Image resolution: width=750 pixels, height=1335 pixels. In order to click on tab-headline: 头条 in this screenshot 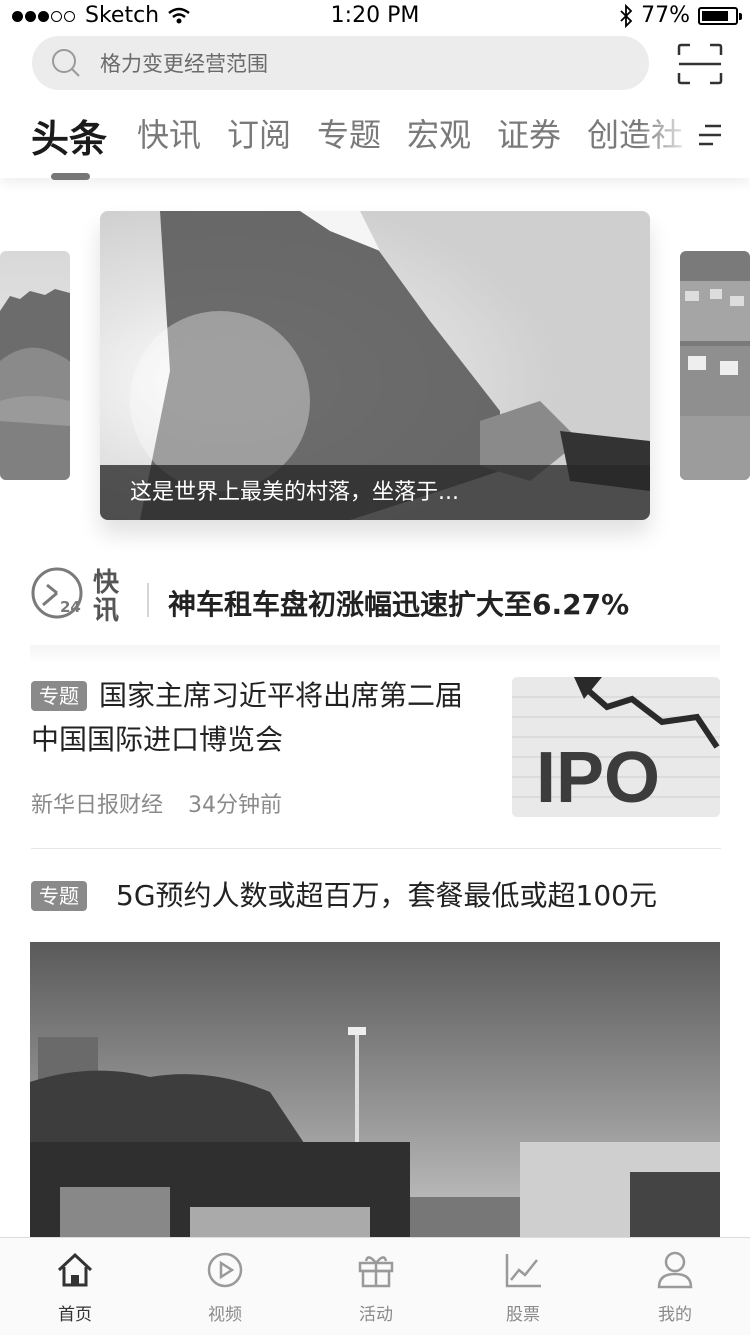, I will do `click(69, 135)`.